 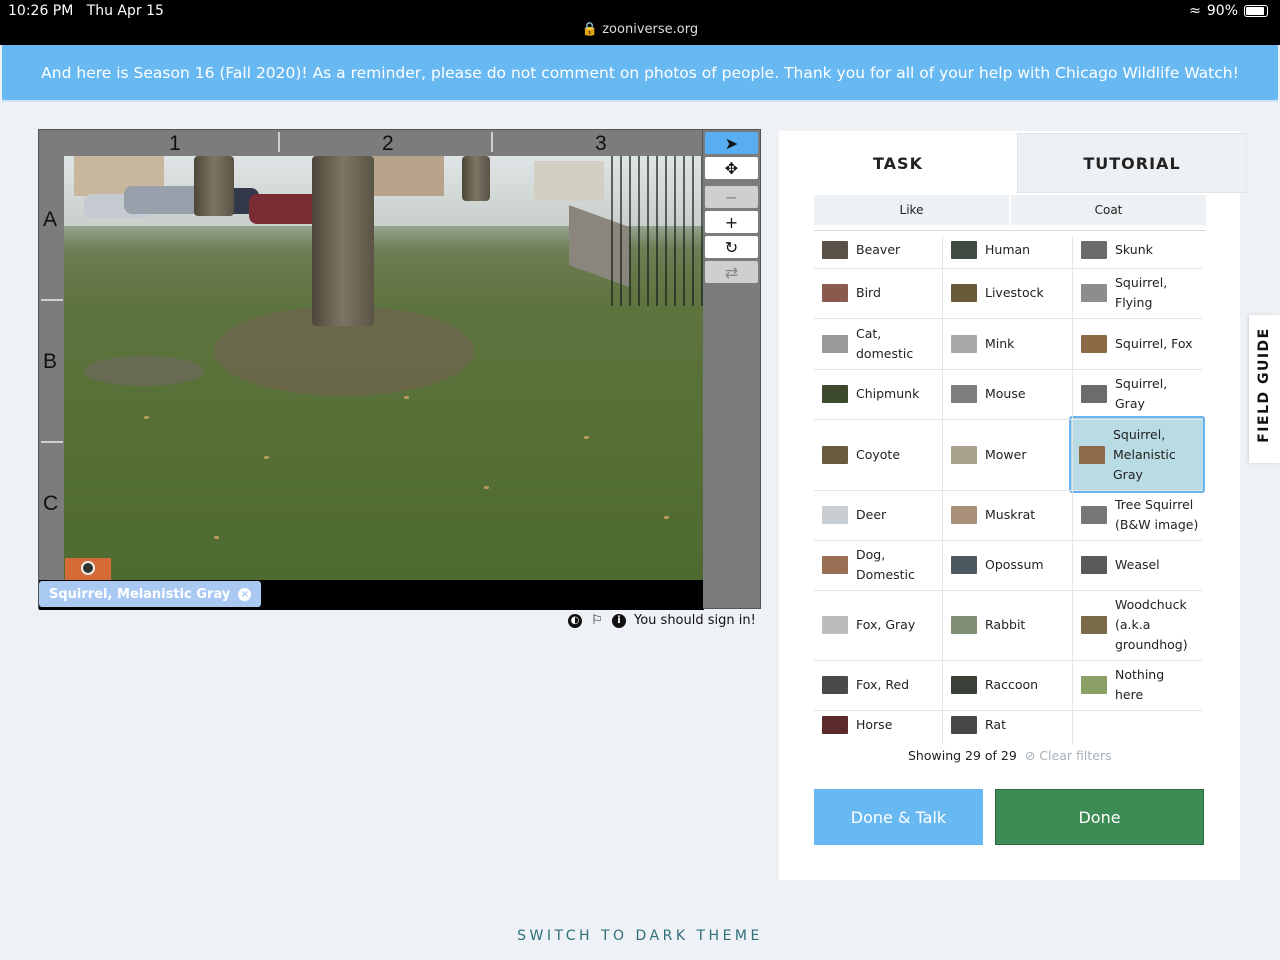 What do you see at coordinates (883, 684) in the screenshot?
I see `species-label: Fox, Red` at bounding box center [883, 684].